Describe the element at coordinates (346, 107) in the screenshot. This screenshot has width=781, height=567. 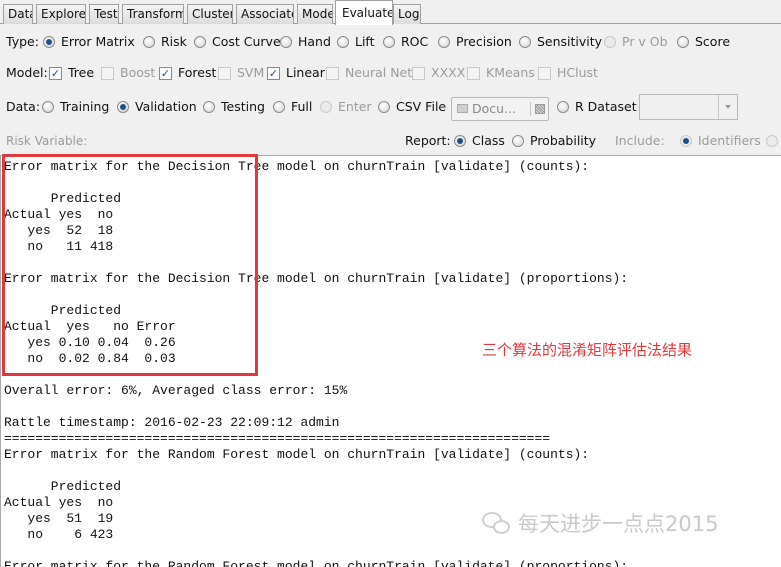
I see `data-enter: Enter` at that location.